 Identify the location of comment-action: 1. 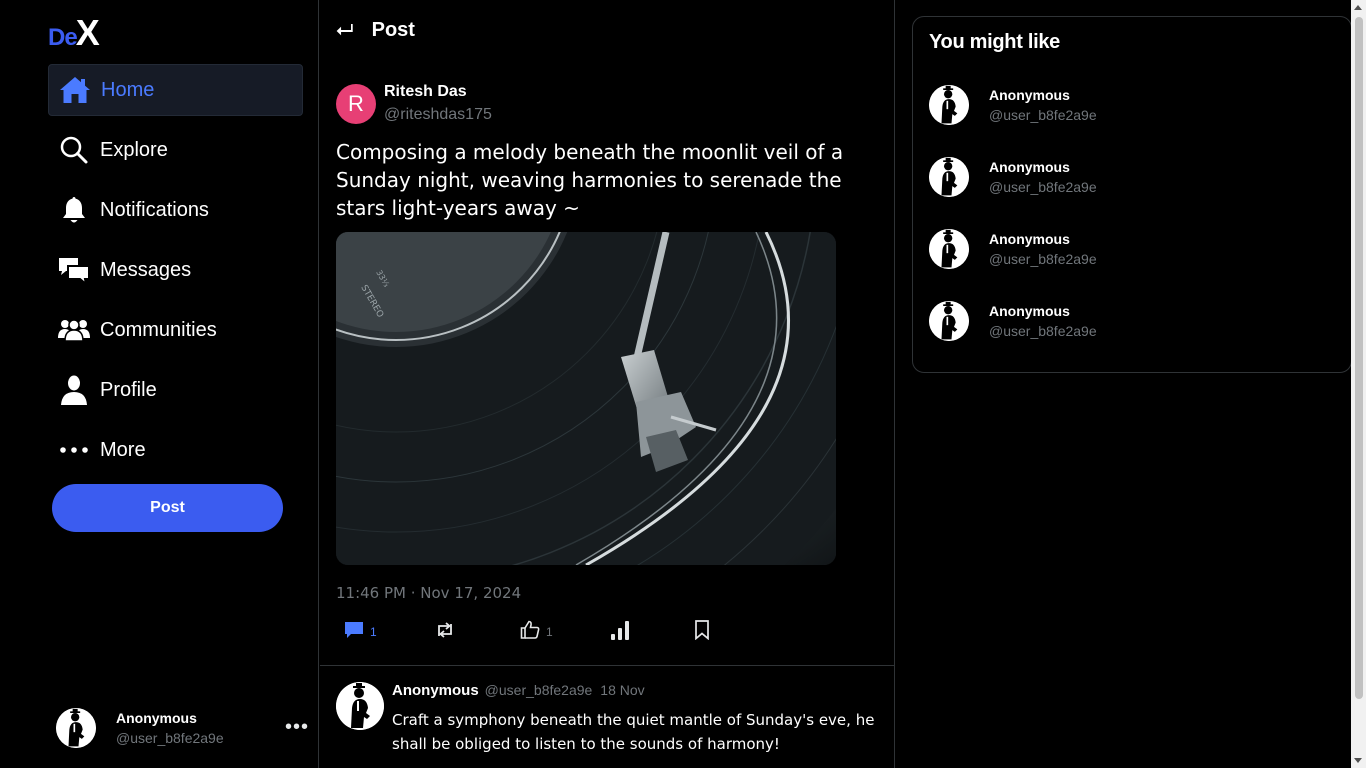
(360, 632).